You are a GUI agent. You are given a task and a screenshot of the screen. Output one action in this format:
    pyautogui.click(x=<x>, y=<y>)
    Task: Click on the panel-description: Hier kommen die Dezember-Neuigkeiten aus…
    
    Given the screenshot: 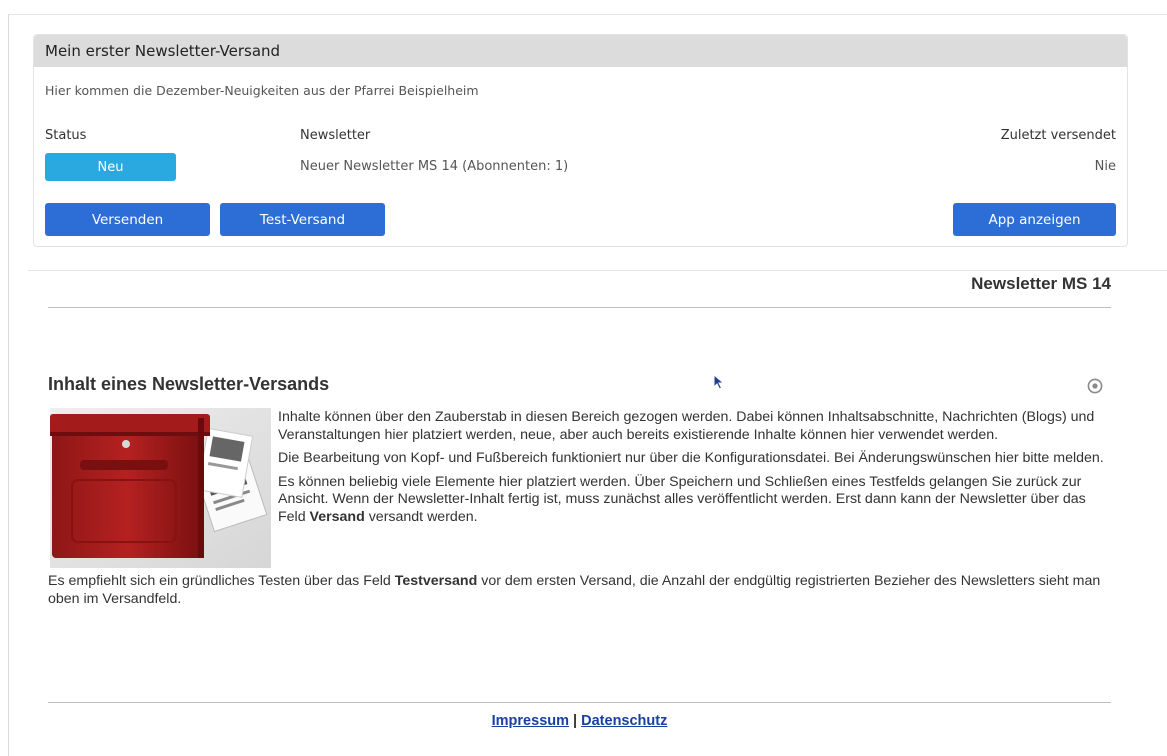 What is the action you would take?
    pyautogui.click(x=262, y=90)
    